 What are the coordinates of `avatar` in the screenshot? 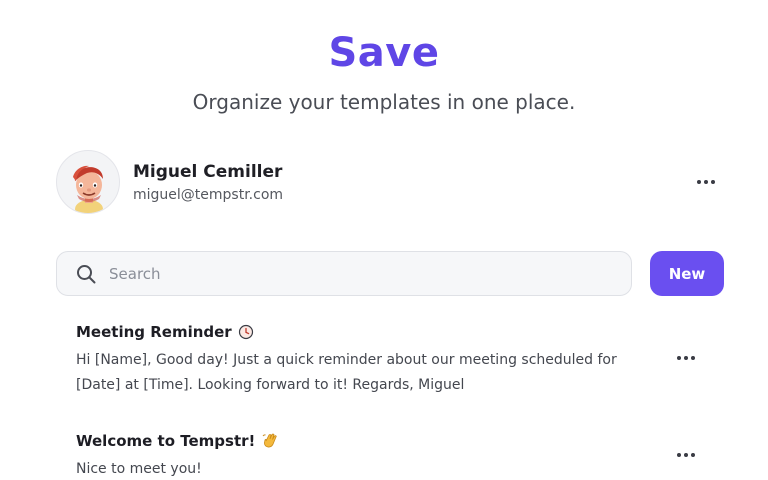 It's located at (88, 182).